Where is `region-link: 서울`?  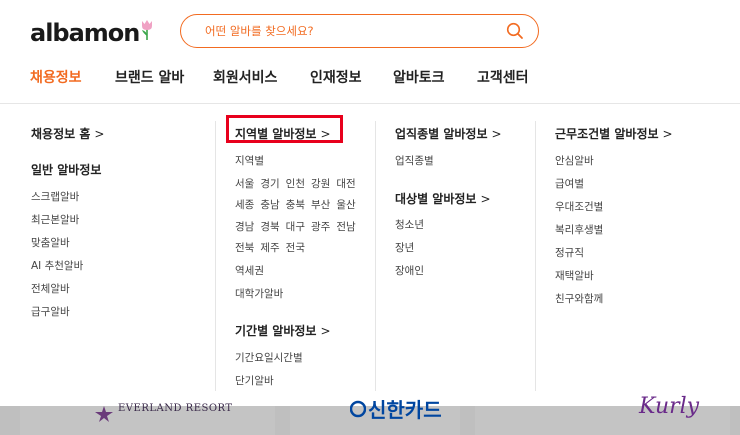
region-link: 서울 is located at coordinates (244, 184).